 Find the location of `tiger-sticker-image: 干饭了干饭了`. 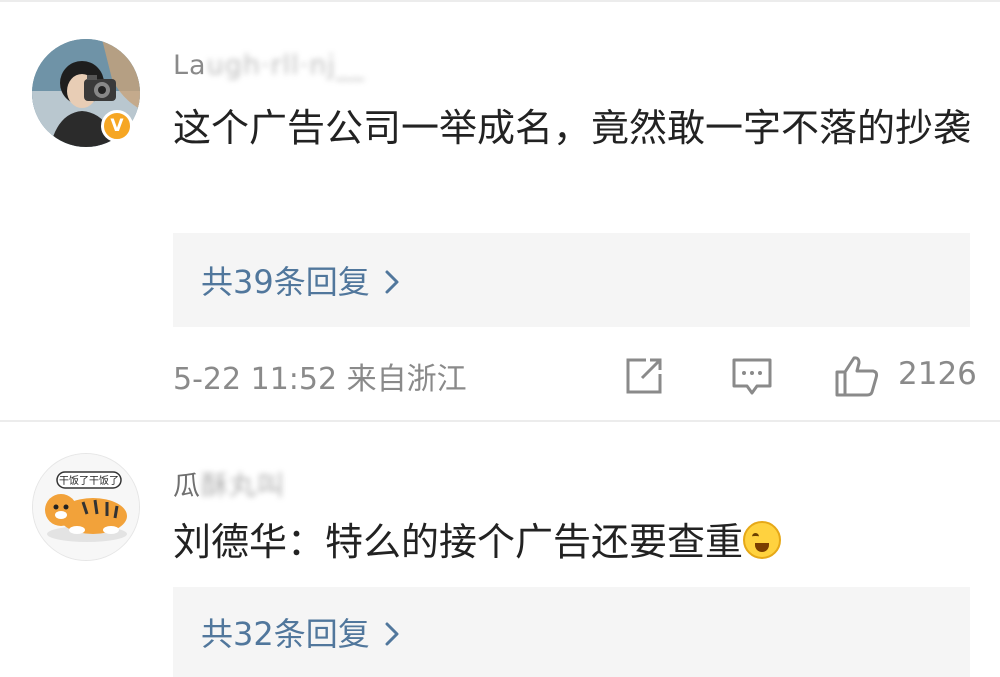

tiger-sticker-image: 干饭了干饭了 is located at coordinates (86, 507).